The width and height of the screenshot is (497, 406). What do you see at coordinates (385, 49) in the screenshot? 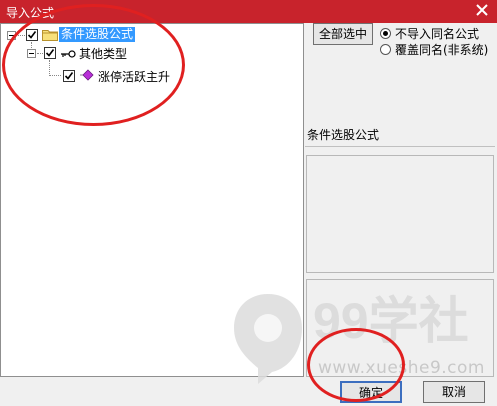
I see `radio-overwrite-same-name-dot` at bounding box center [385, 49].